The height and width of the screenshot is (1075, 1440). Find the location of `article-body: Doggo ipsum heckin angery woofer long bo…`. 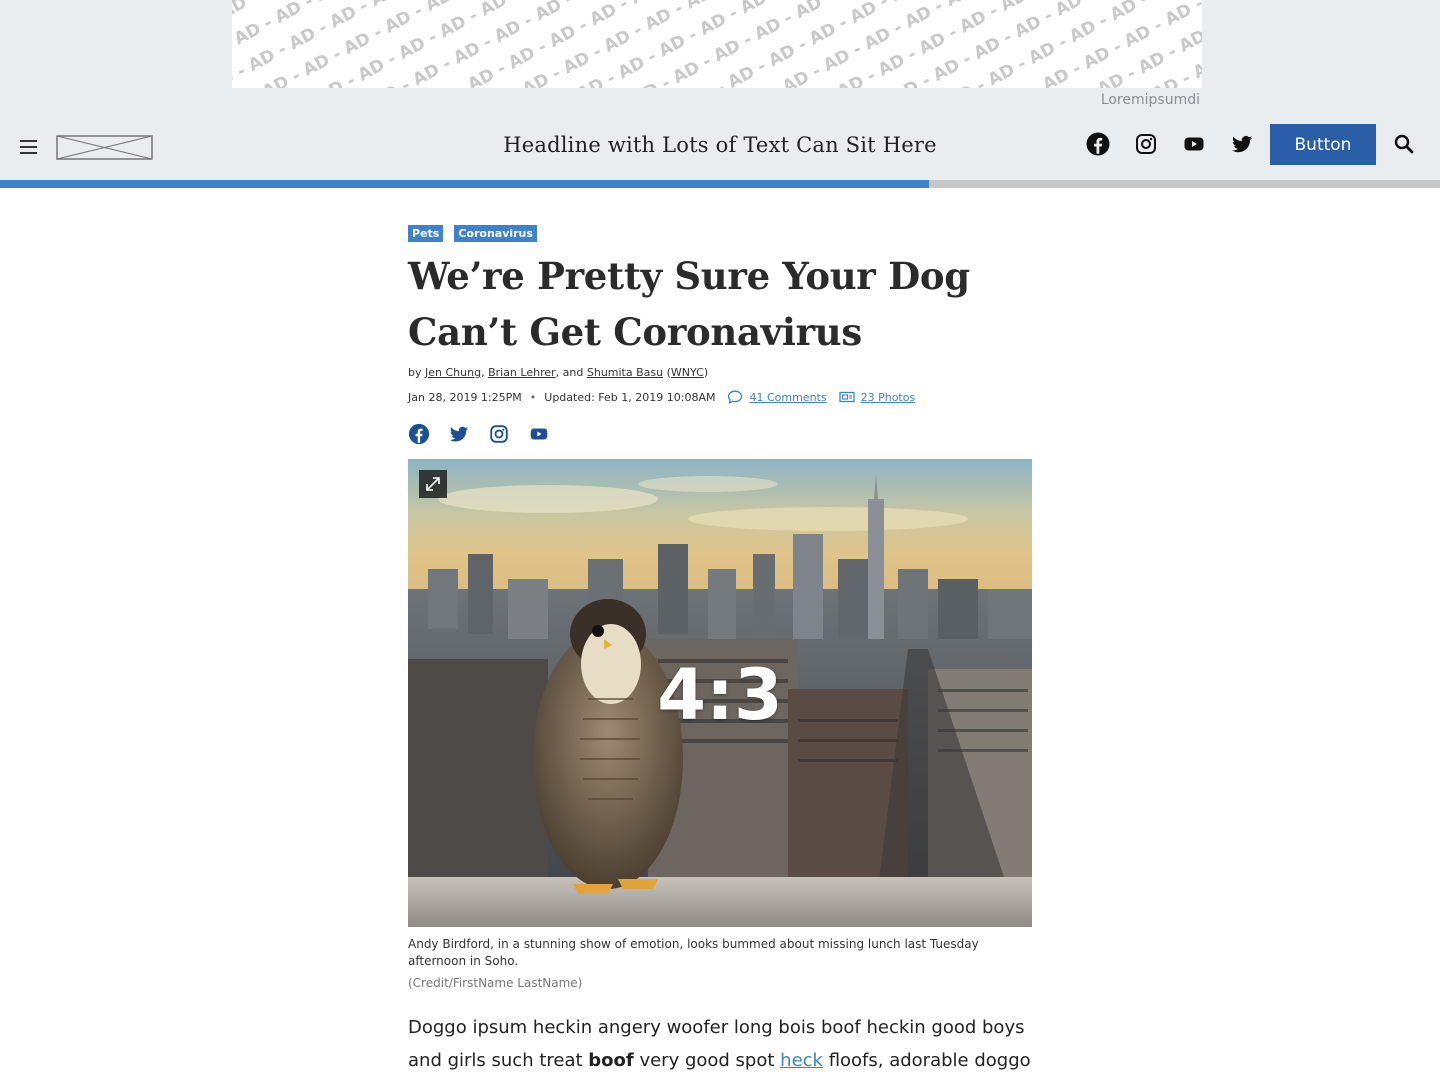

article-body: Doggo ipsum heckin angery woofer long bo… is located at coordinates (723, 1043).